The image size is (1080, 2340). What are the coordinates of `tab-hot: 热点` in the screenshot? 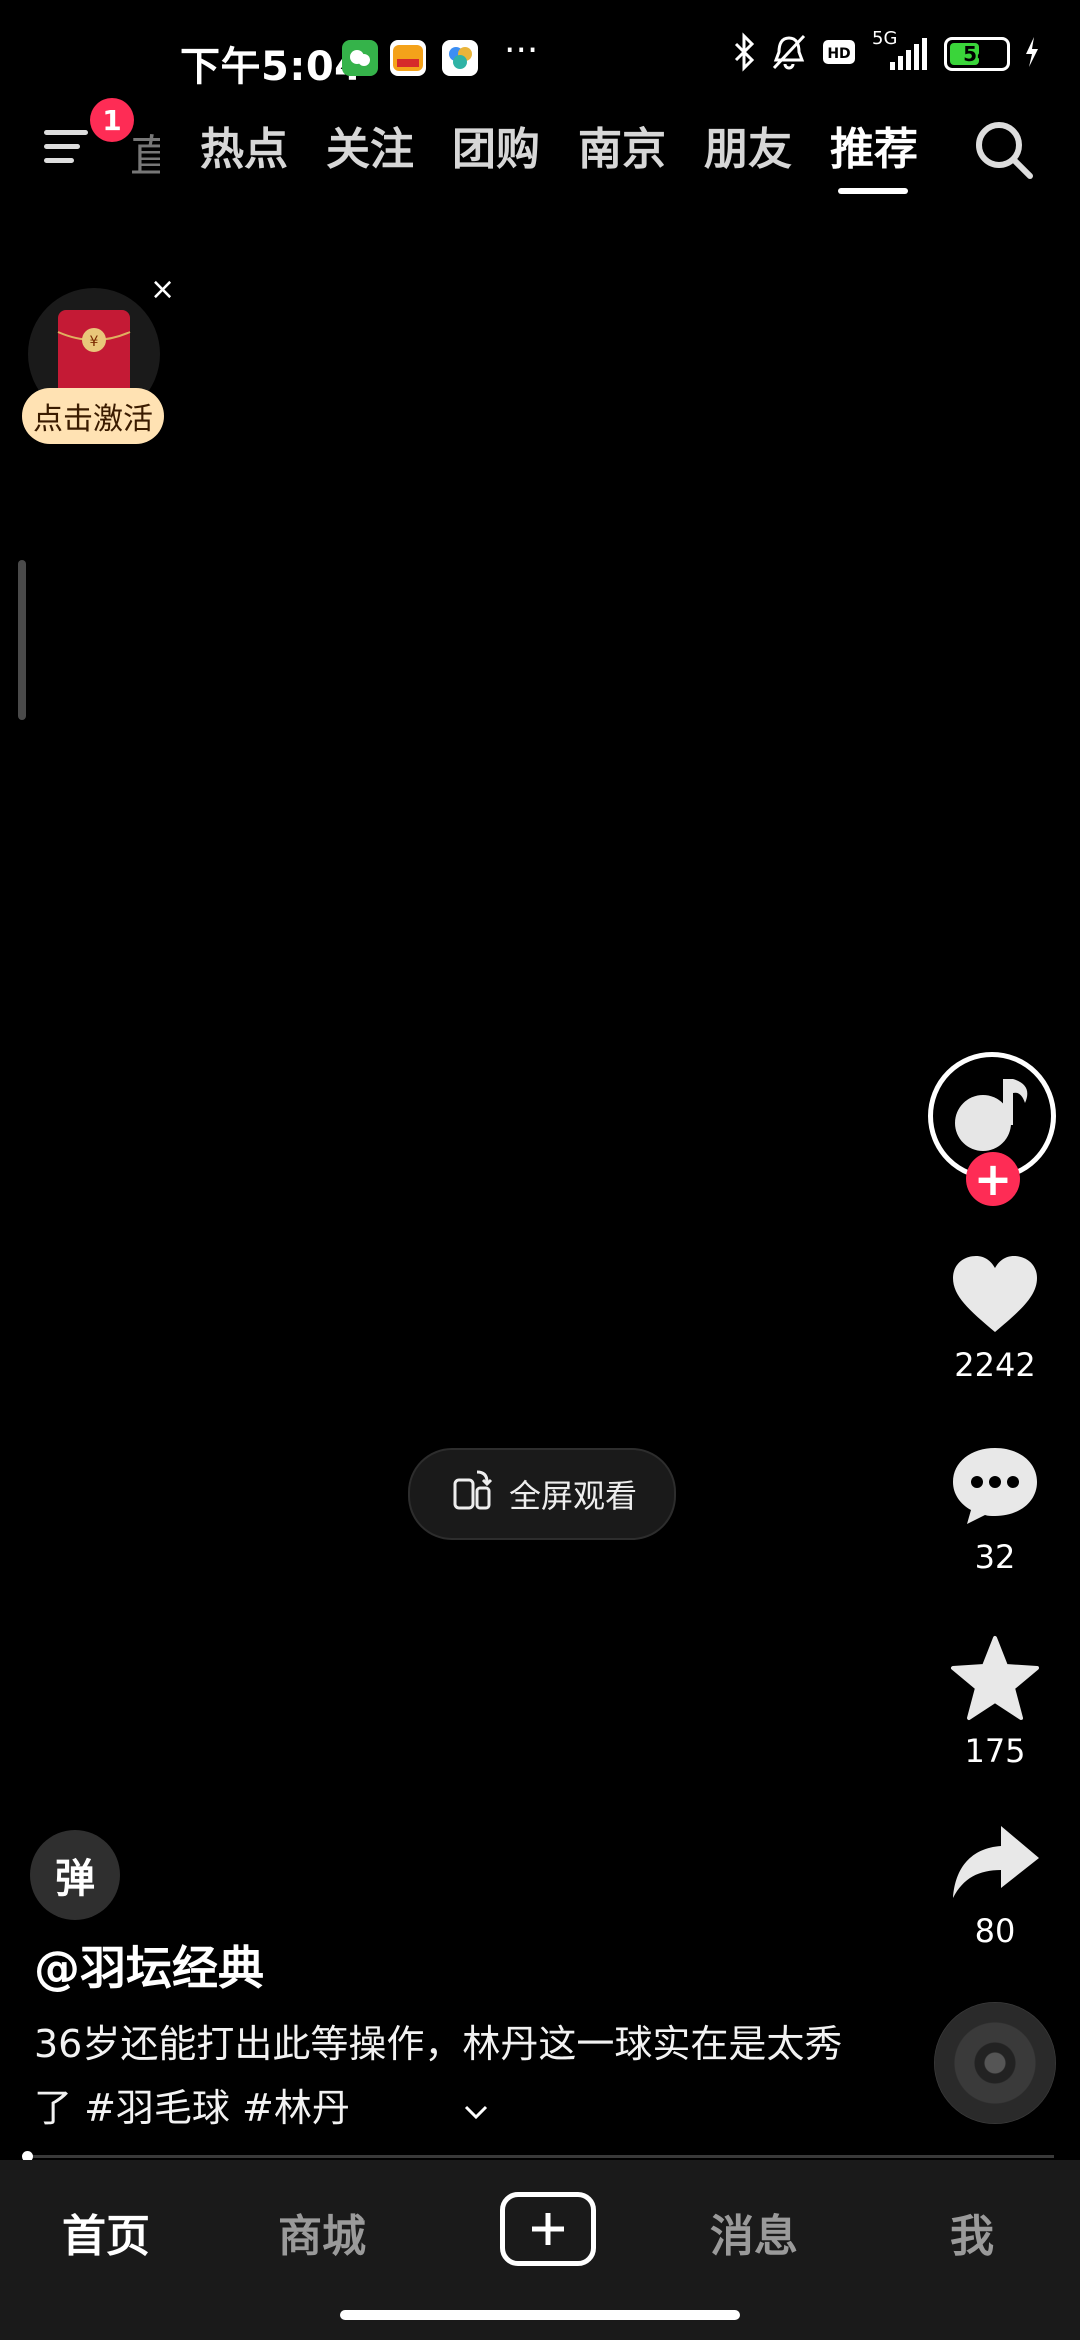 It's located at (244, 150).